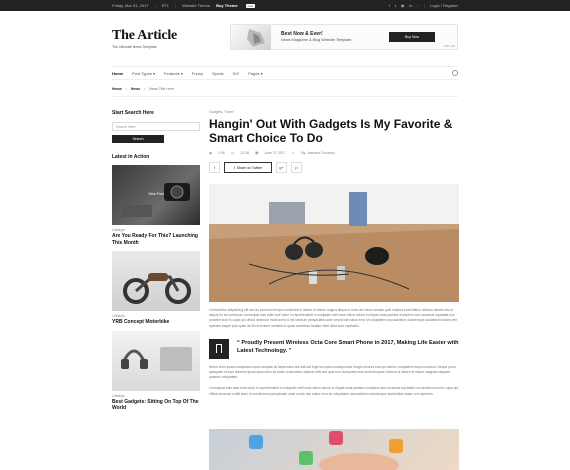 This screenshot has height=470, width=570. I want to click on latest-card-title: YRB Concept Motorbike, so click(156, 322).